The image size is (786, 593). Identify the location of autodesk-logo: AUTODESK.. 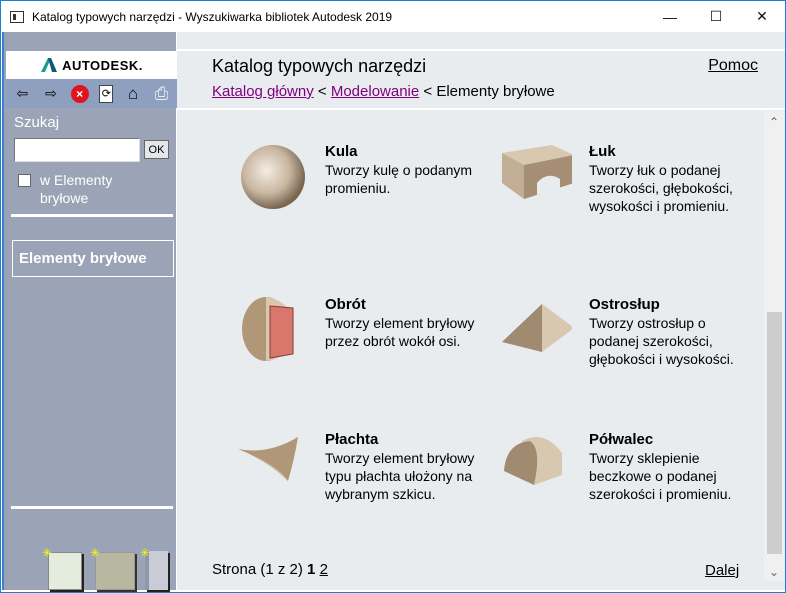
(92, 65).